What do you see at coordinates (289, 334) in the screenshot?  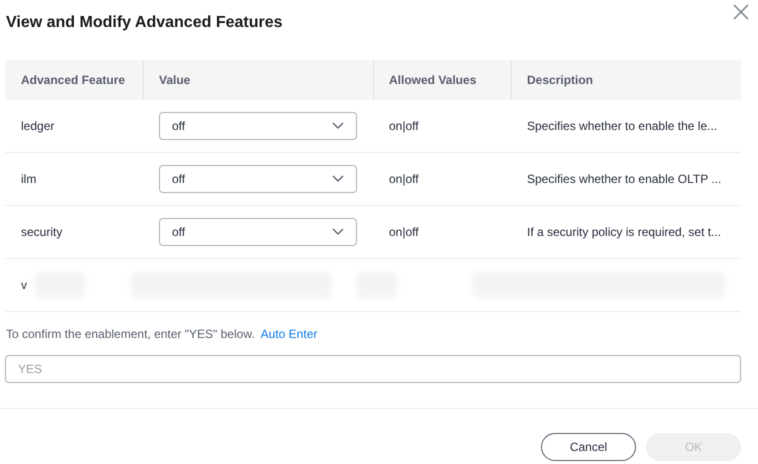 I see `auto-enter-link: Auto Enter` at bounding box center [289, 334].